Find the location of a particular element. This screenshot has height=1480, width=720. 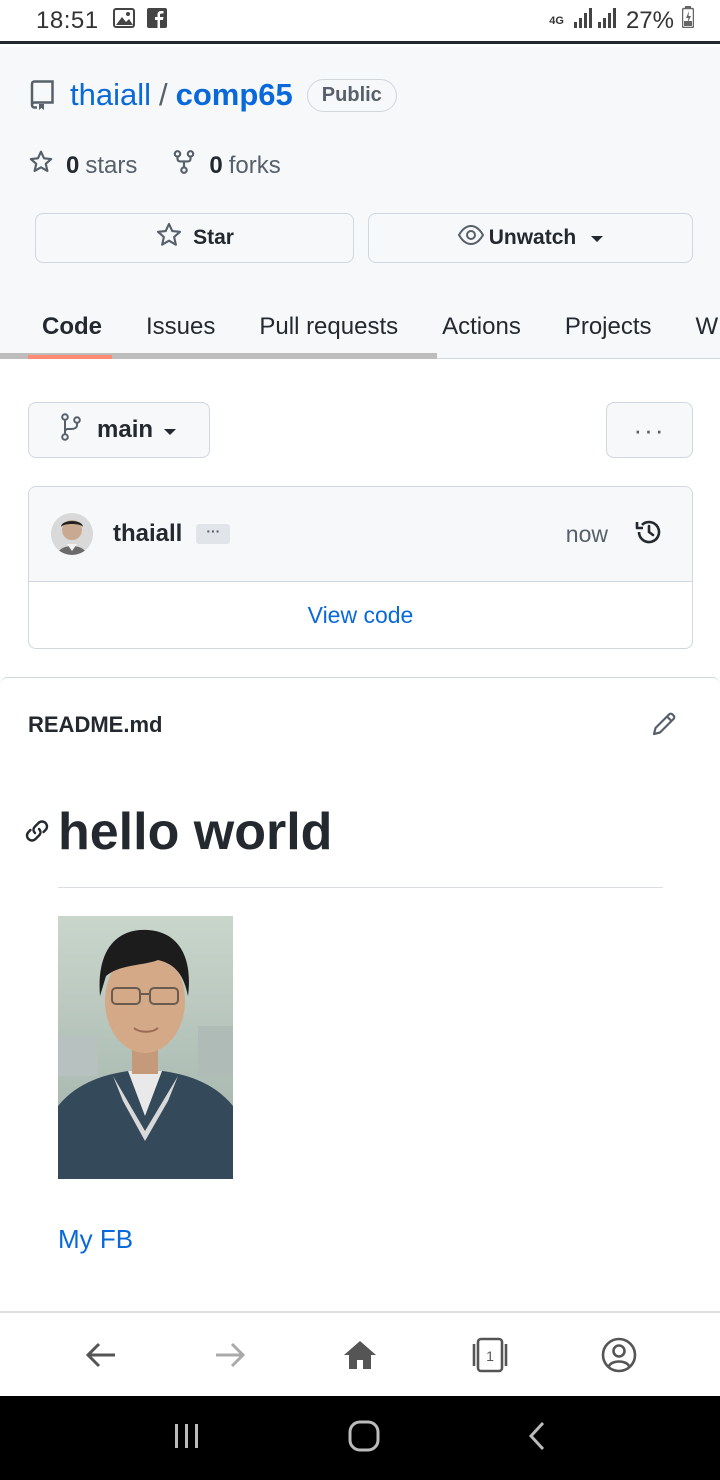

account-icon is located at coordinates (619, 1355).